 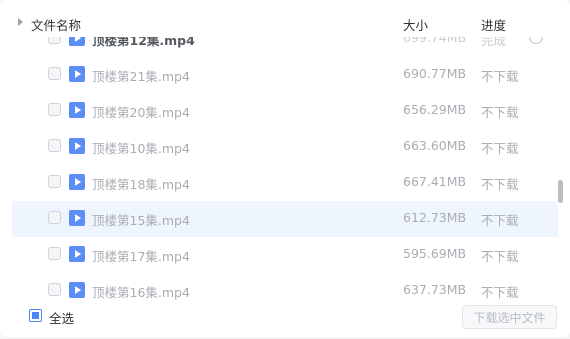 What do you see at coordinates (435, 217) in the screenshot?
I see `file-size: 612.73MB` at bounding box center [435, 217].